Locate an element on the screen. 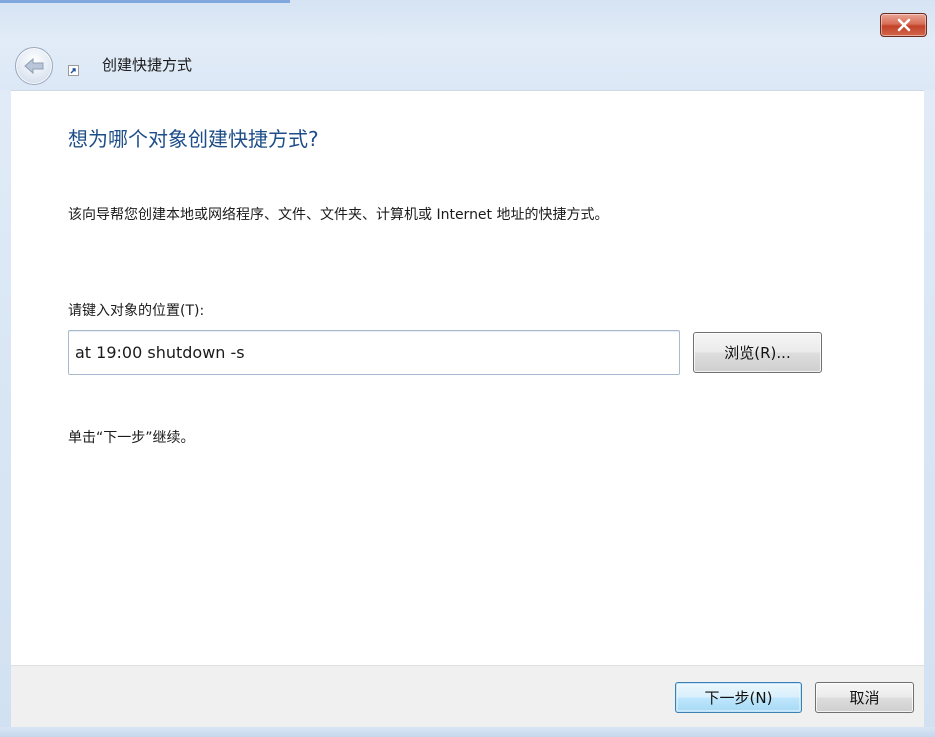 This screenshot has height=737, width=935. next-button: 下一步(N) is located at coordinates (738, 697).